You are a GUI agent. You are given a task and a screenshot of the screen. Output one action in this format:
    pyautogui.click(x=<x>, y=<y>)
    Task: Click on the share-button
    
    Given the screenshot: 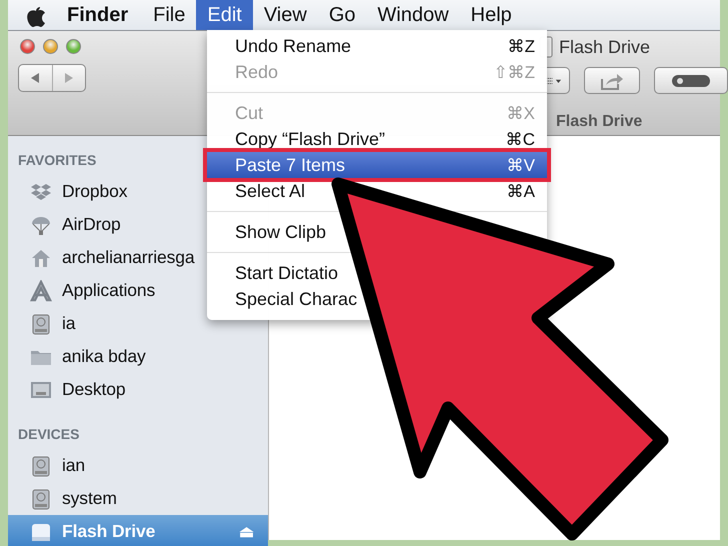 What is the action you would take?
    pyautogui.click(x=612, y=80)
    